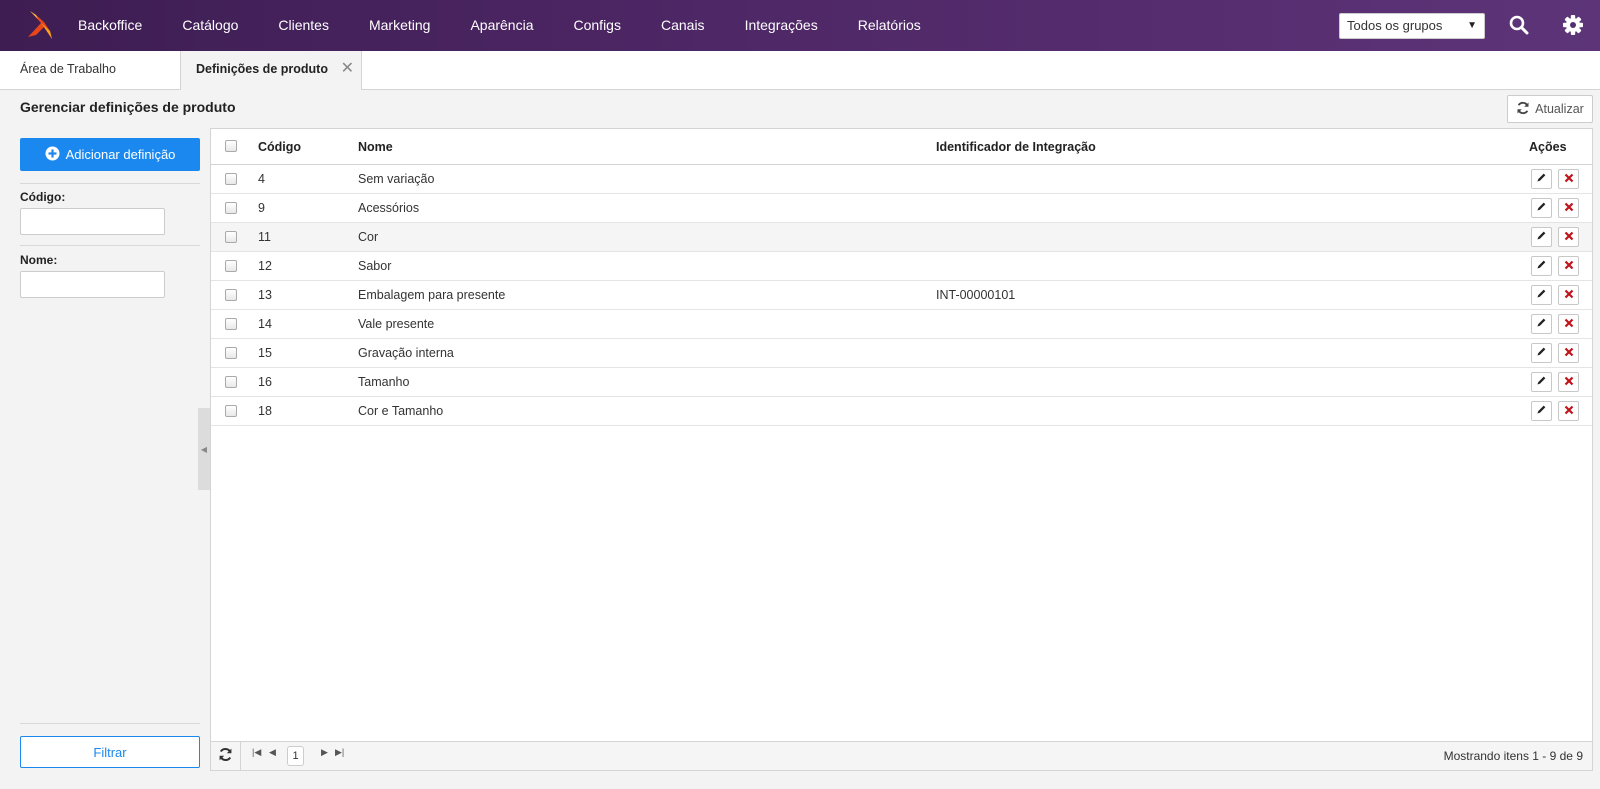 This screenshot has height=789, width=1600. What do you see at coordinates (399, 25) in the screenshot?
I see `nav-item-marketing: Marketing` at bounding box center [399, 25].